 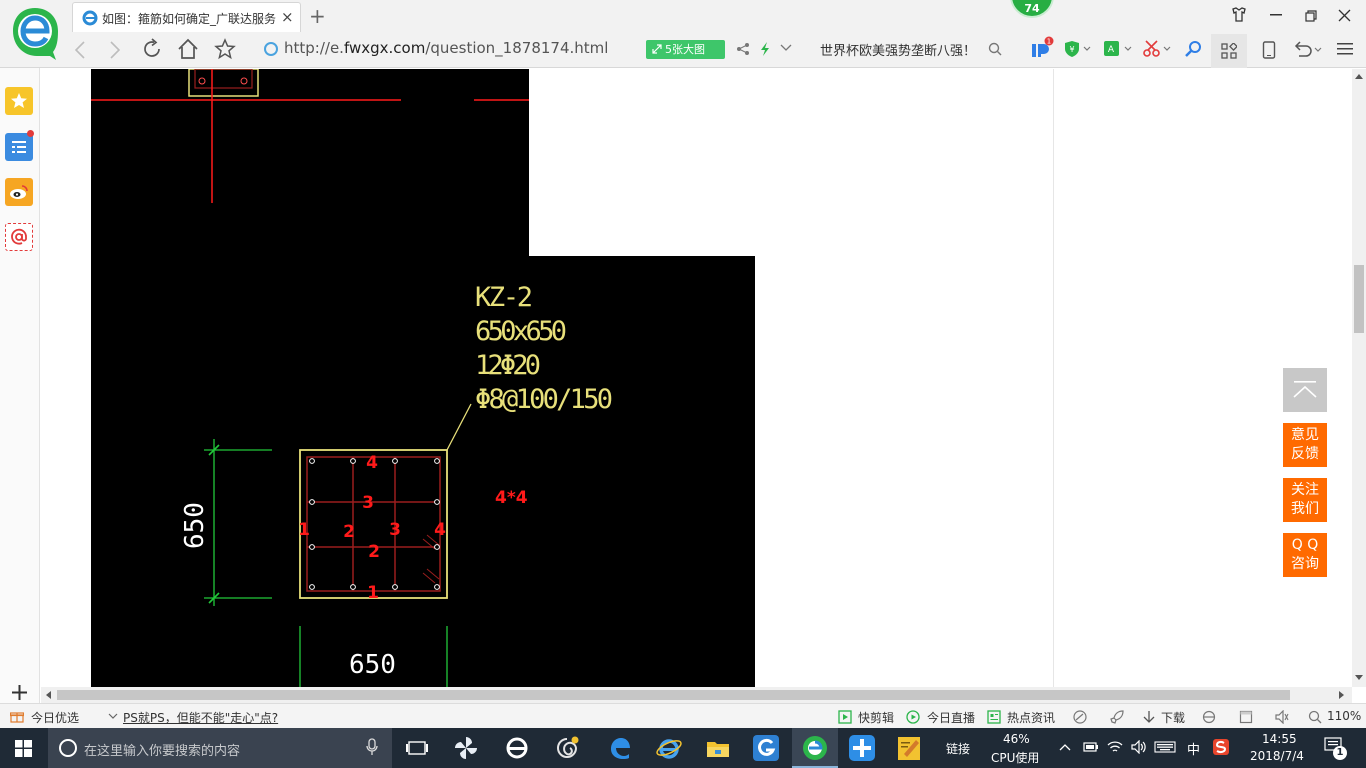 I want to click on windows-start-icon, so click(x=23, y=748).